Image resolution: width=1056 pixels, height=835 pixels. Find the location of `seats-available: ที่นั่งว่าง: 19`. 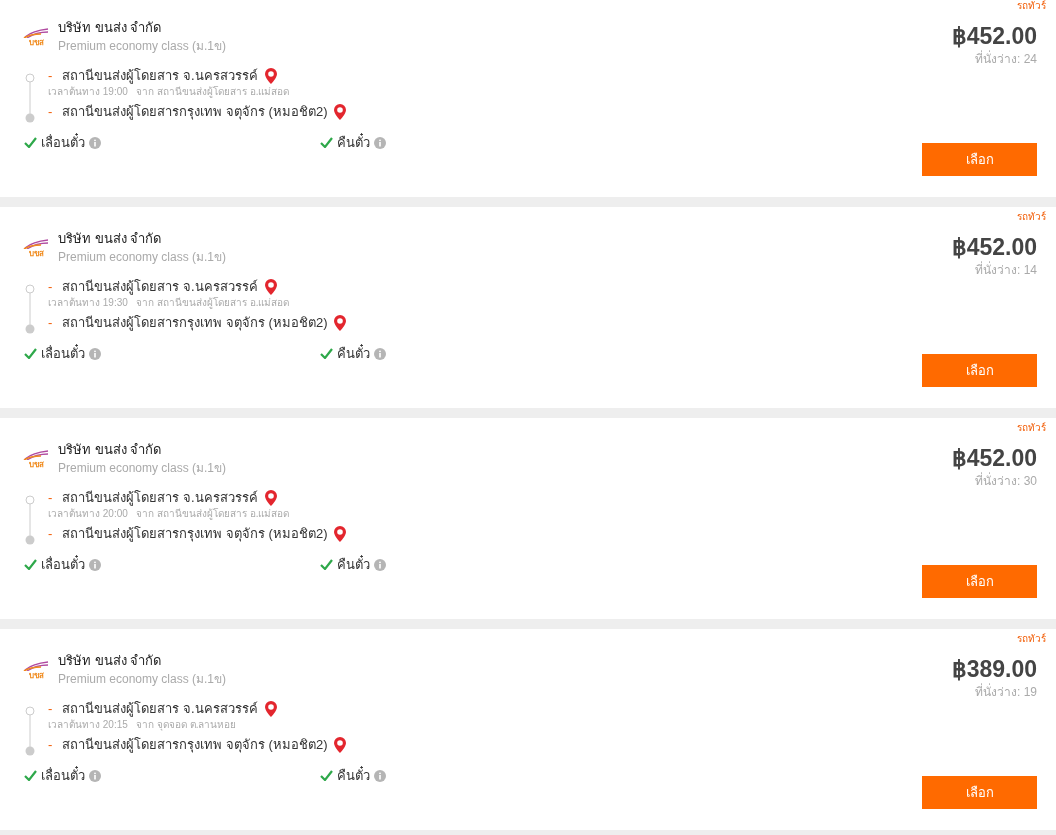

seats-available: ที่นั่งว่าง: 19 is located at coordinates (1006, 692).